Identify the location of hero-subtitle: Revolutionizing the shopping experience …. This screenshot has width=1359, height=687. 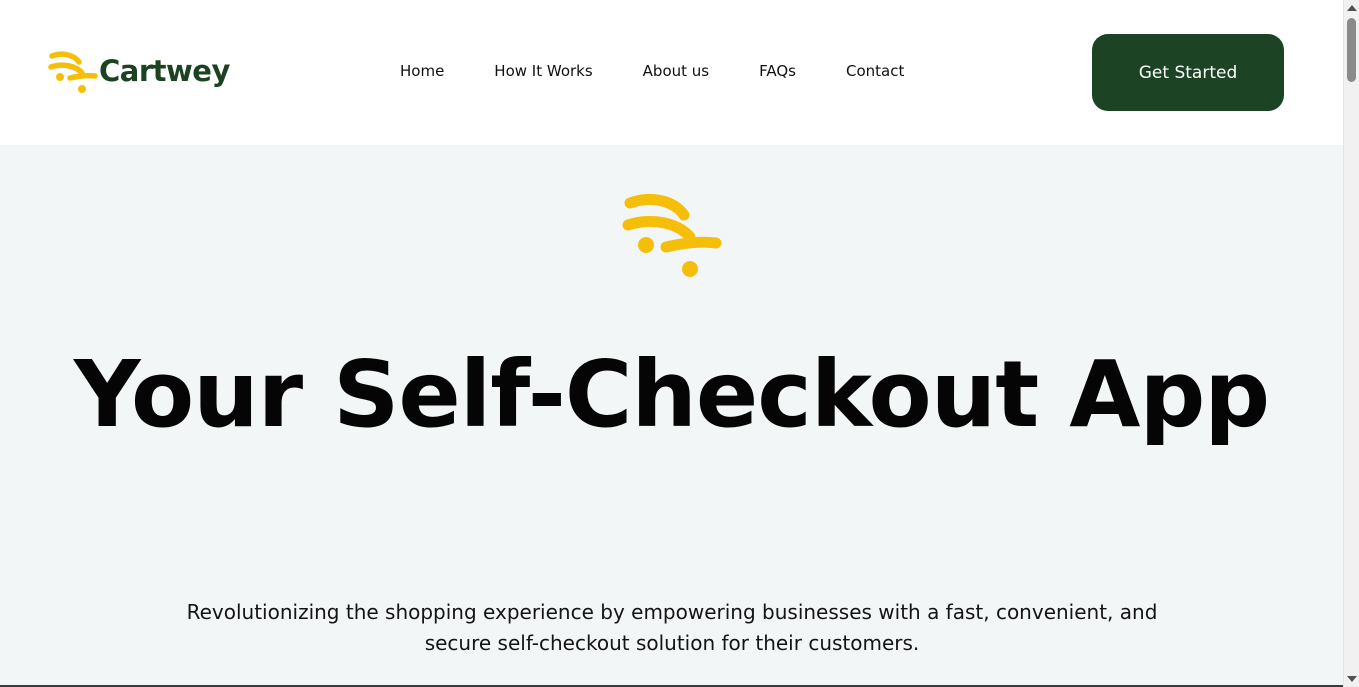
(672, 627).